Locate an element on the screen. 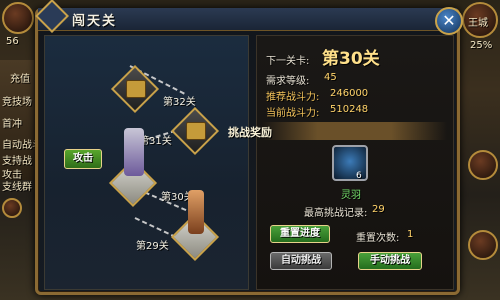 The height and width of the screenshot is (300, 500). player-figure is located at coordinates (196, 212).